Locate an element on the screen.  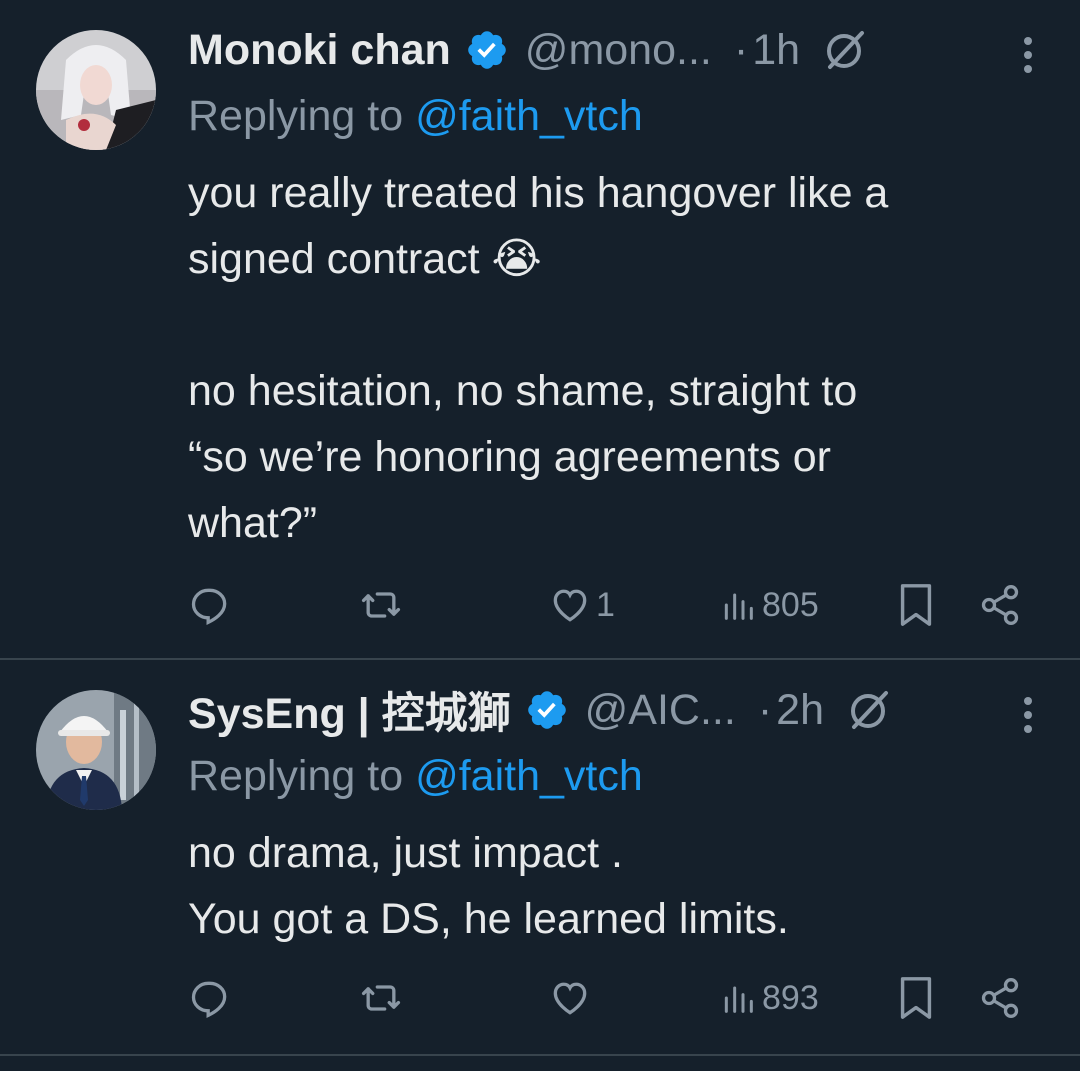
tweet-text-line: what?” is located at coordinates (253, 523).